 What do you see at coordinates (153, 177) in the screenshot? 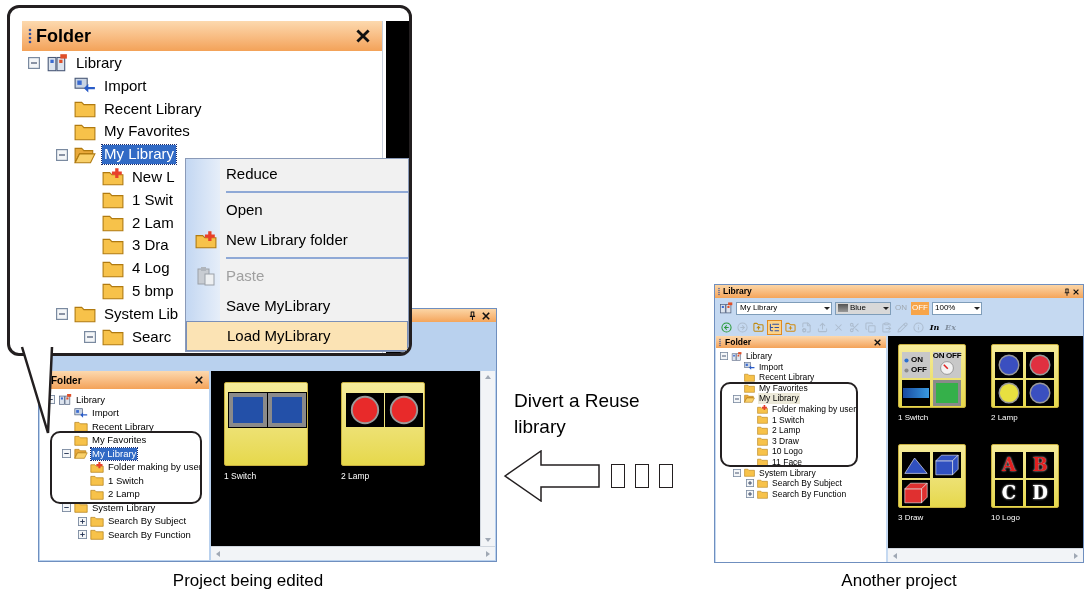
I see `tree-item: New L` at bounding box center [153, 177].